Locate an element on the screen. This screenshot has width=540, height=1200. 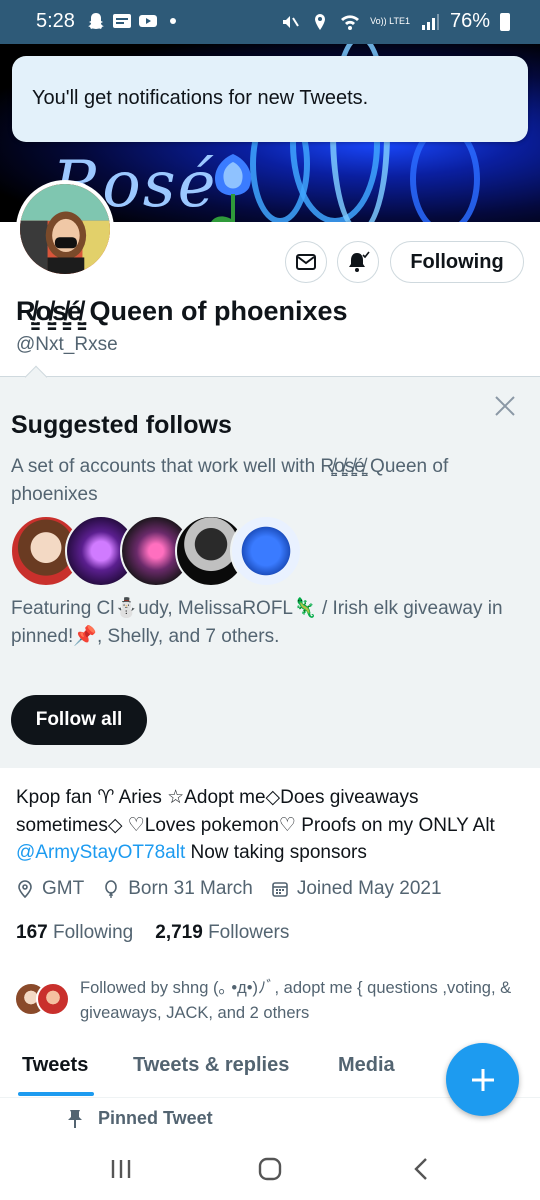
status-bar: 5:28 Vo)) LTE1 76% is located at coordinates (270, 22).